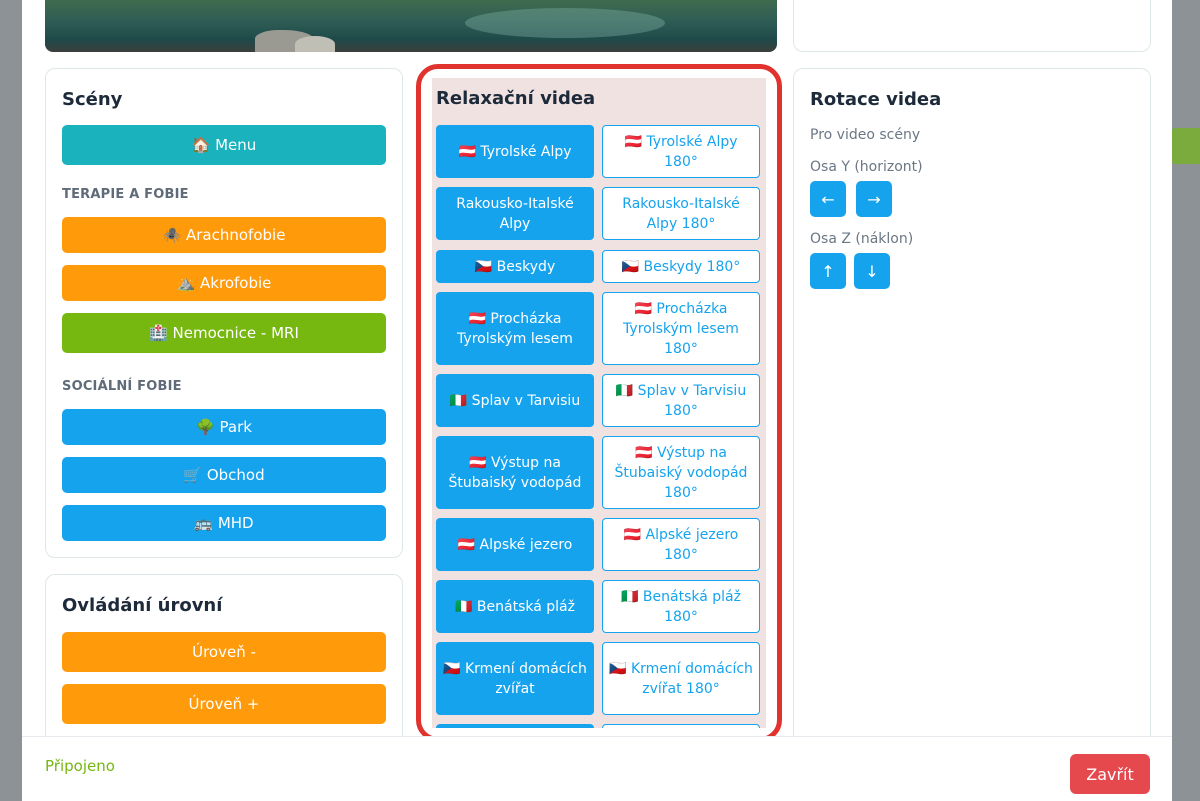  Describe the element at coordinates (865, 135) in the screenshot. I see `video-rotation-subtitle: Pro video scény` at that location.